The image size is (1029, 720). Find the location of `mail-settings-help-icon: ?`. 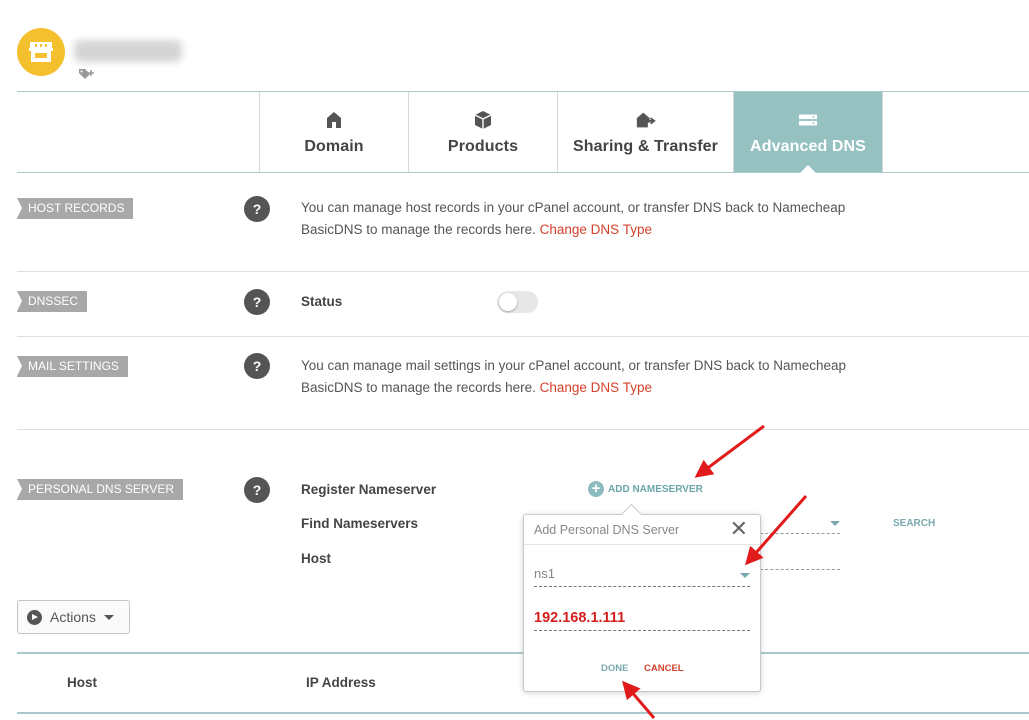

mail-settings-help-icon: ? is located at coordinates (257, 366).